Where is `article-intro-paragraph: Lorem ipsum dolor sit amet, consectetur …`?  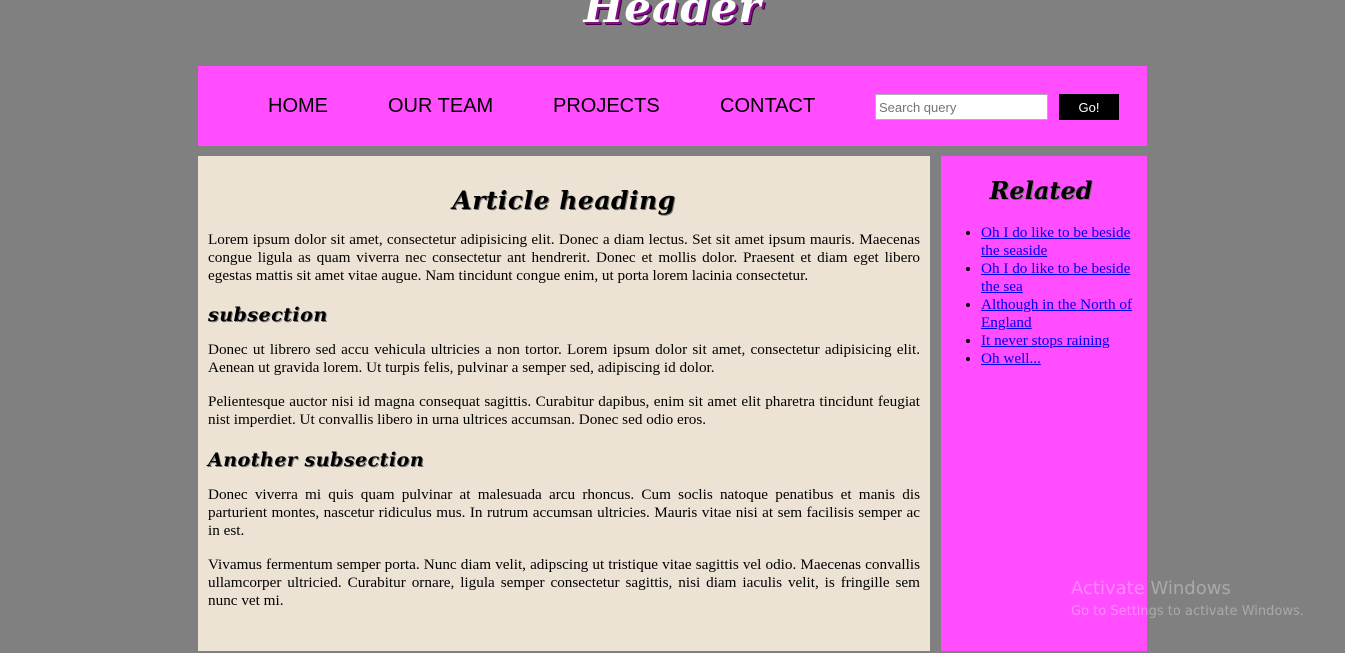
article-intro-paragraph: Lorem ipsum dolor sit amet, consectetur … is located at coordinates (564, 257).